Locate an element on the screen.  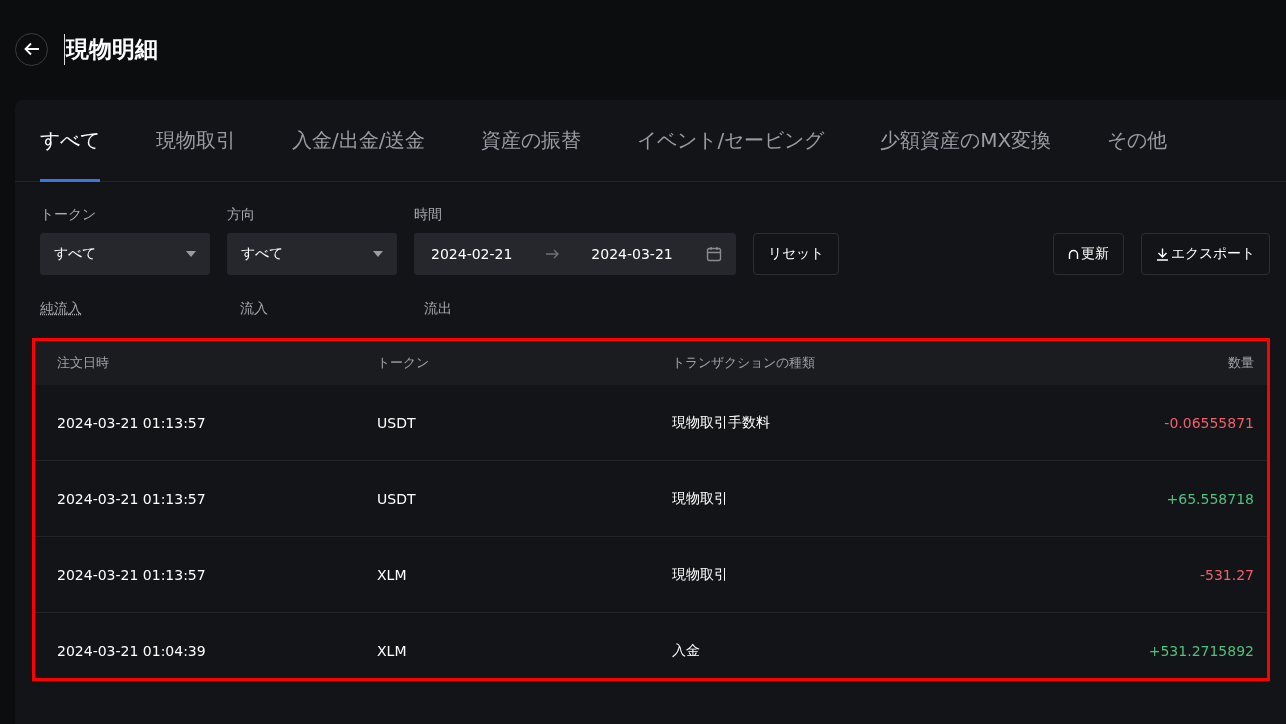
column-header: 注文日時 is located at coordinates (83, 363).